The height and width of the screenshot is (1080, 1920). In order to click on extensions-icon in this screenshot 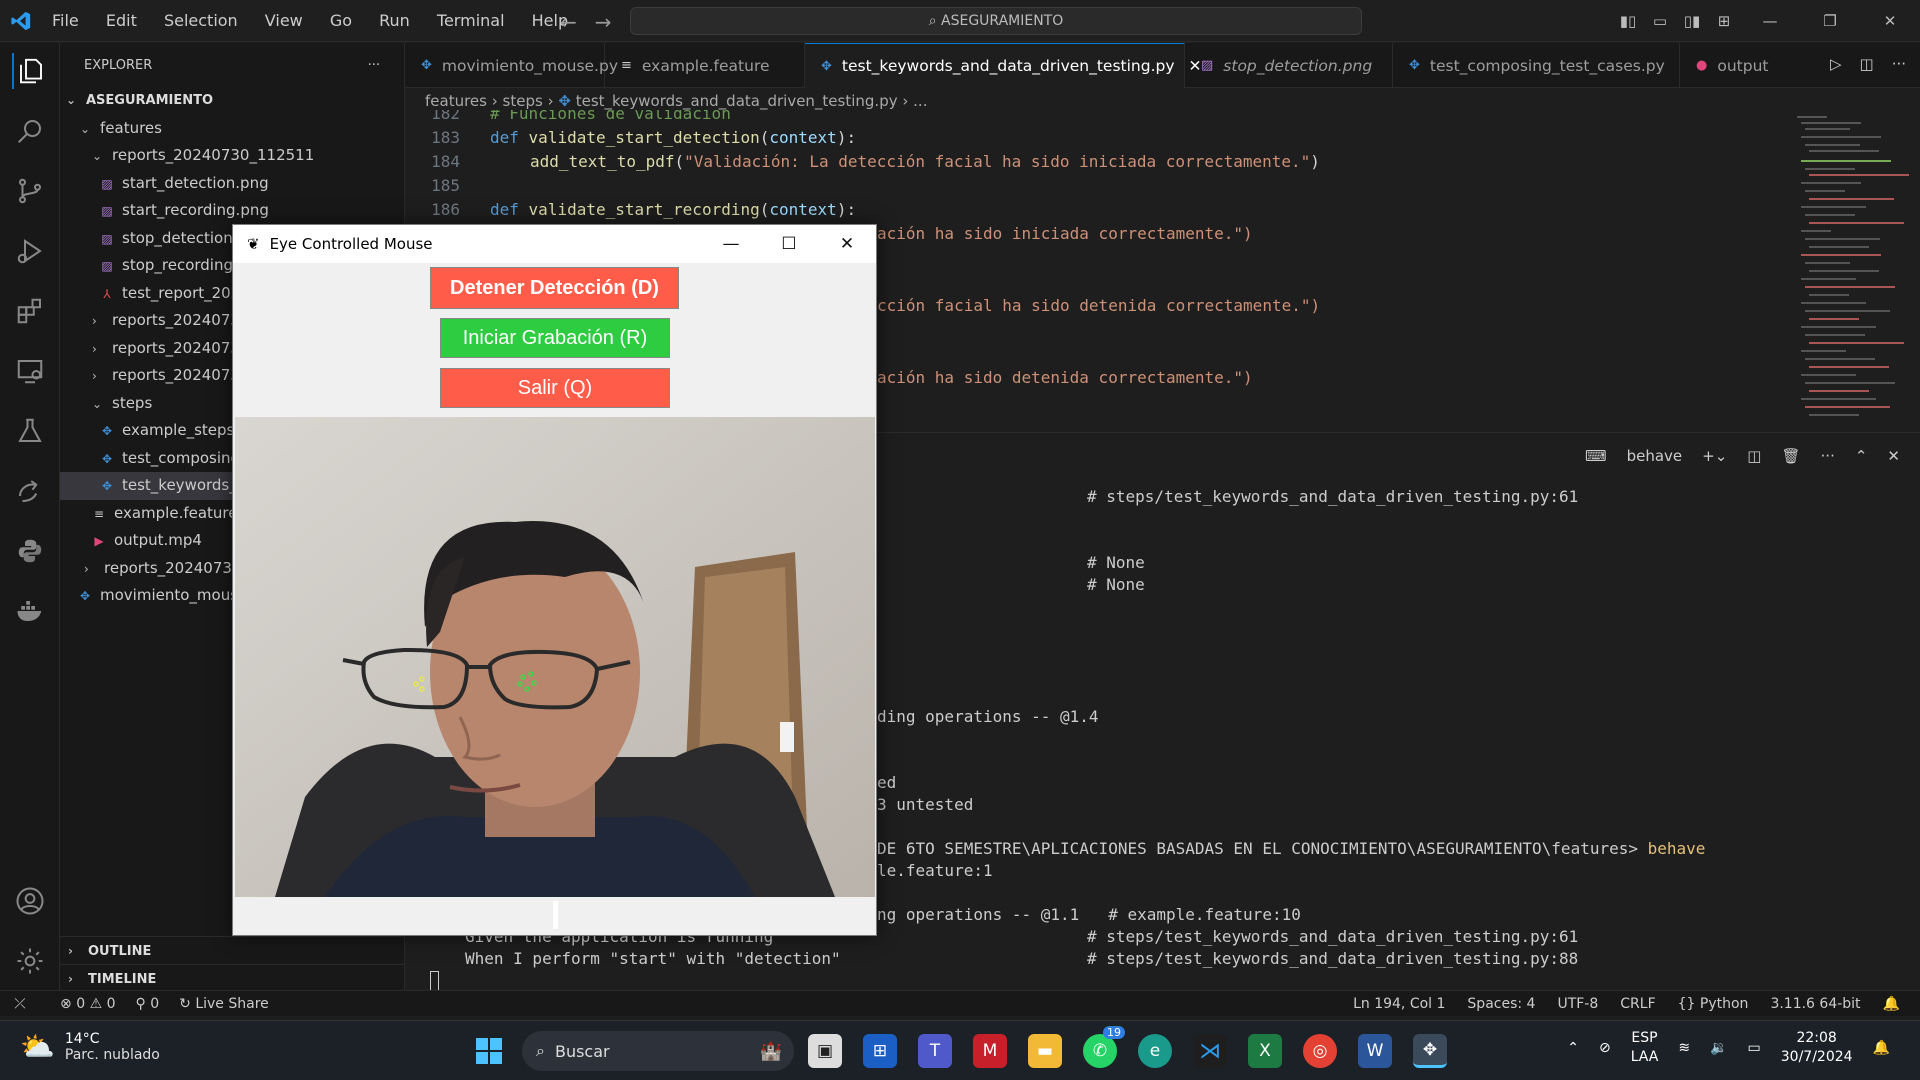, I will do `click(30, 311)`.